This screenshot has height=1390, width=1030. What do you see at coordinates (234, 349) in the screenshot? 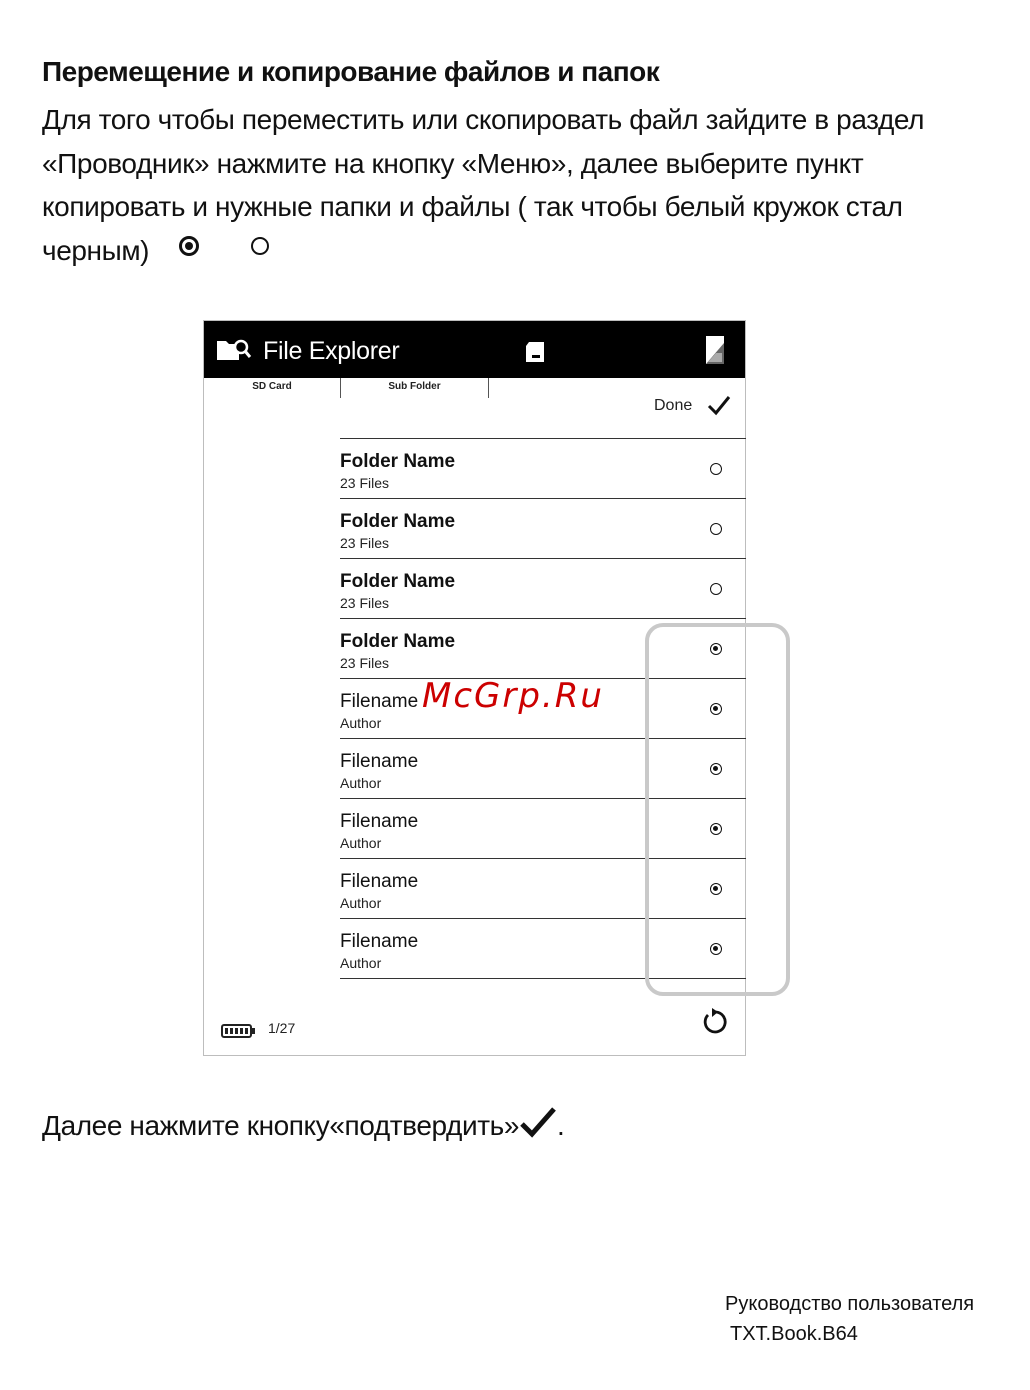
I see `folder-search-icon` at bounding box center [234, 349].